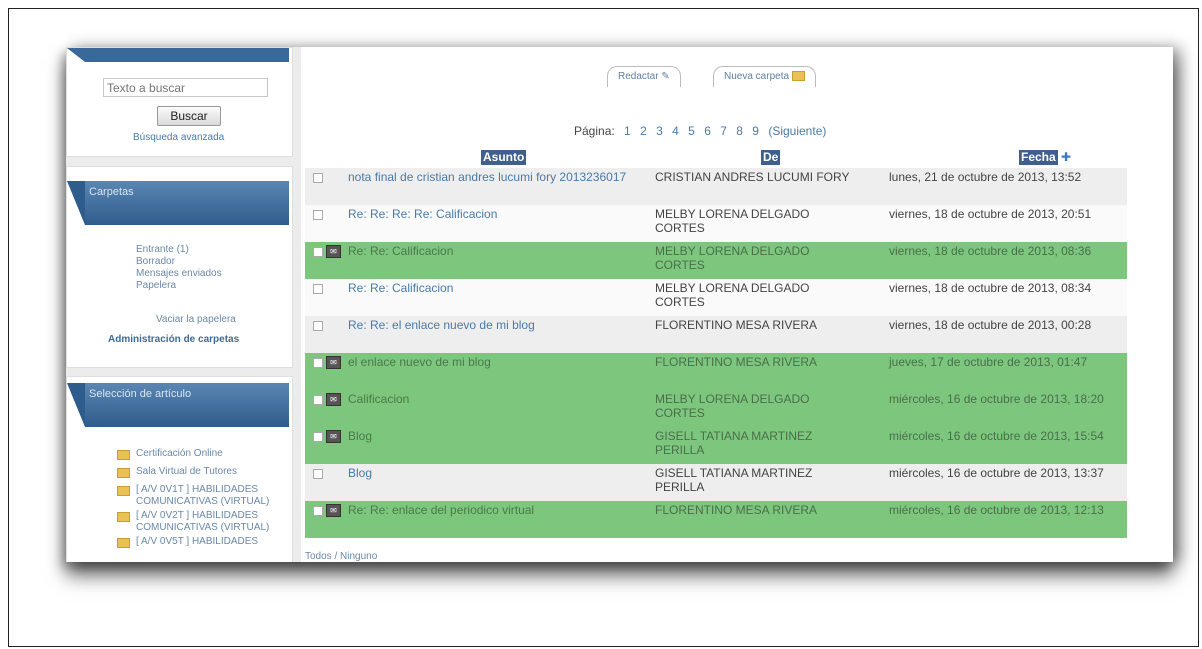 The width and height of the screenshot is (1202, 649). What do you see at coordinates (700, 131) in the screenshot?
I see `pagination: Página: 1 2 3 4 5 6 7 8 9 (Siguiente)` at bounding box center [700, 131].